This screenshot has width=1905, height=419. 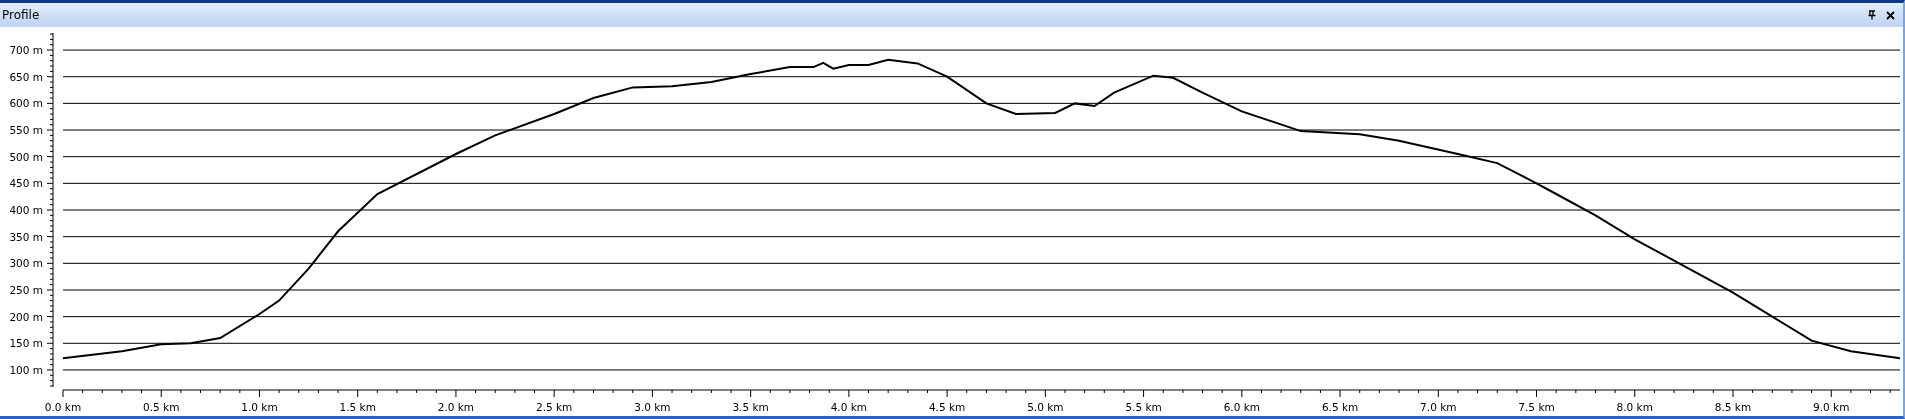 I want to click on panel-title: Profile, so click(x=21, y=15).